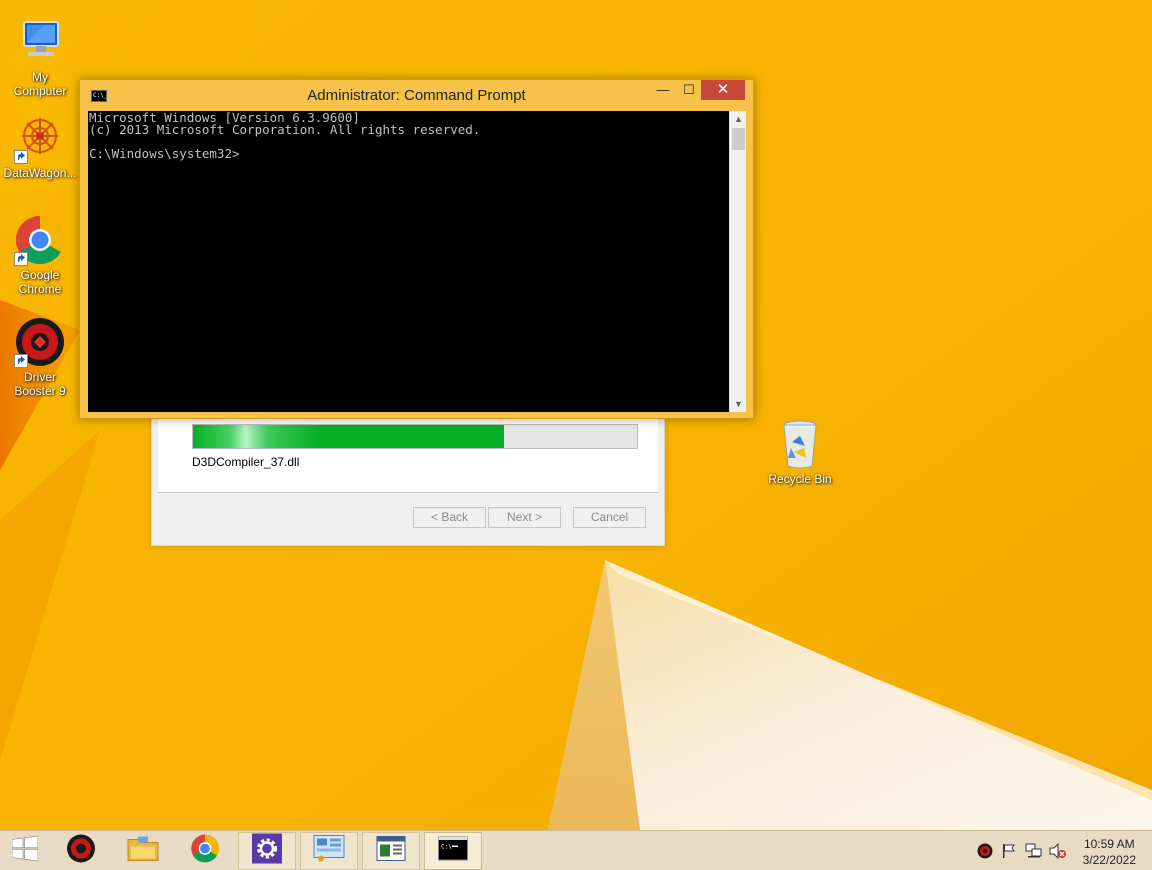 The height and width of the screenshot is (870, 1152). Describe the element at coordinates (40, 77) in the screenshot. I see `desktop-icon-label: My` at that location.